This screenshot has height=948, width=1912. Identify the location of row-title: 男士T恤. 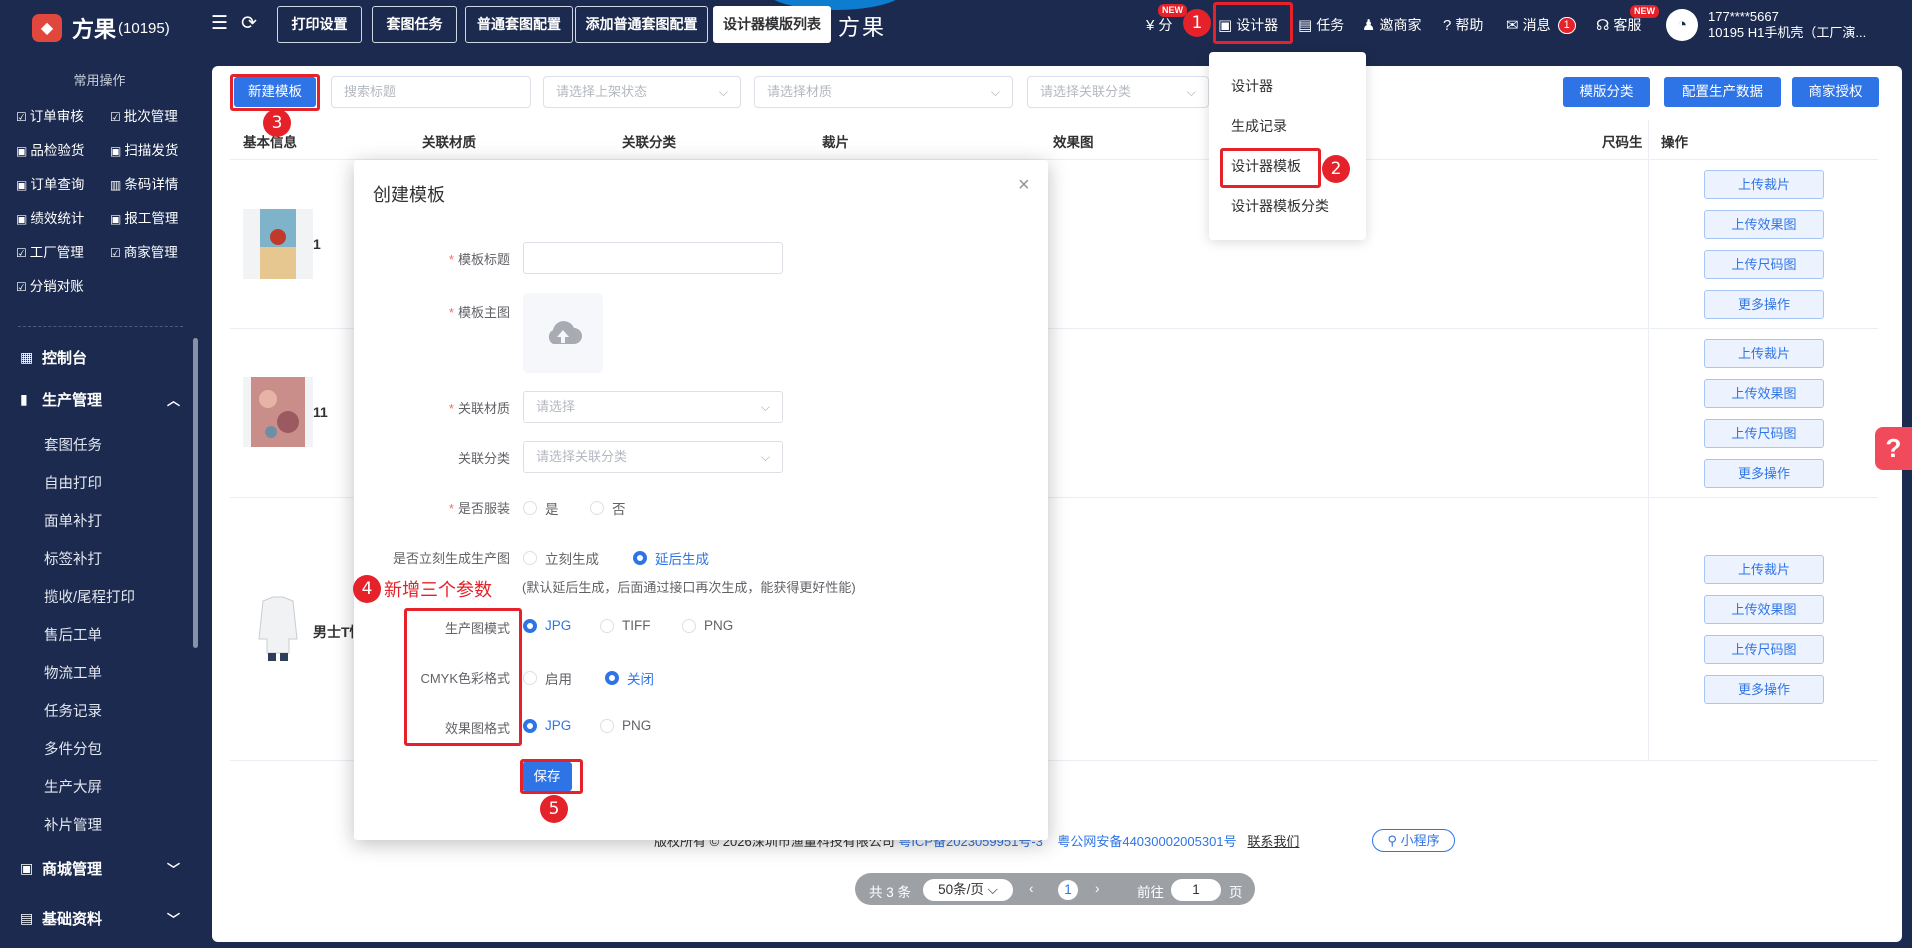
(333, 632).